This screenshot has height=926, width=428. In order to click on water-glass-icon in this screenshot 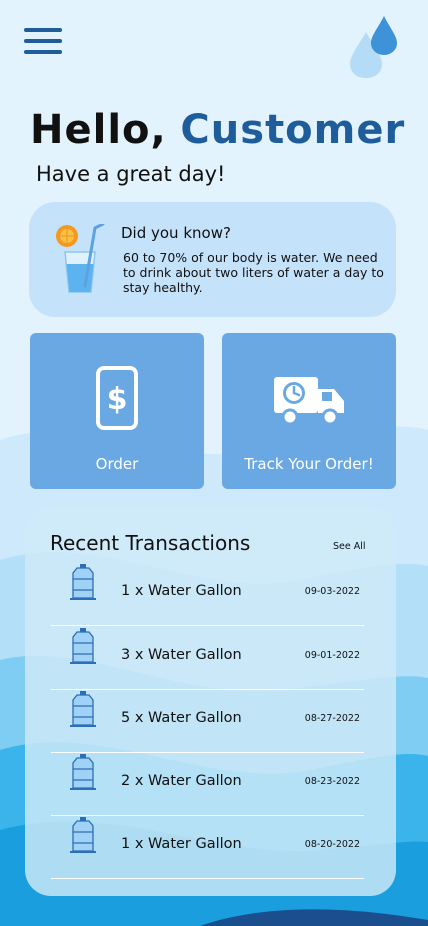, I will do `click(80, 258)`.